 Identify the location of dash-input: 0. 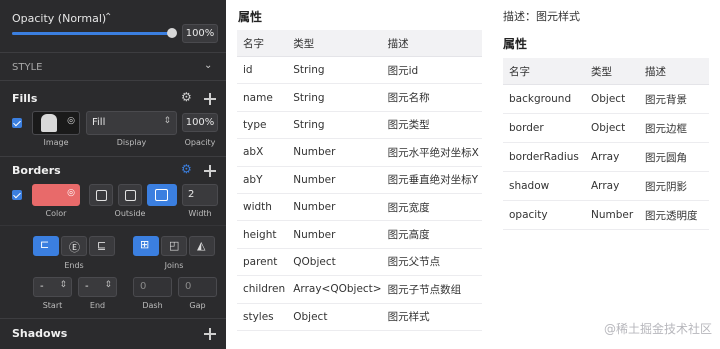
(152, 287).